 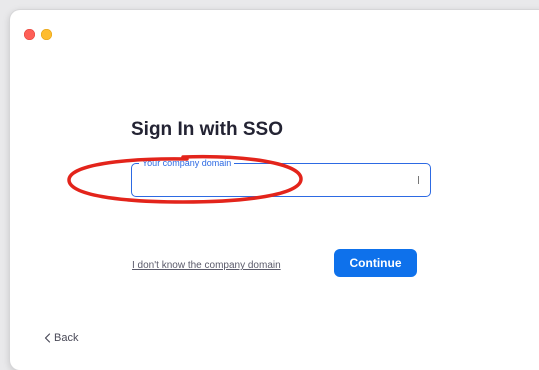 What do you see at coordinates (375, 263) in the screenshot?
I see `continue-button: Continue` at bounding box center [375, 263].